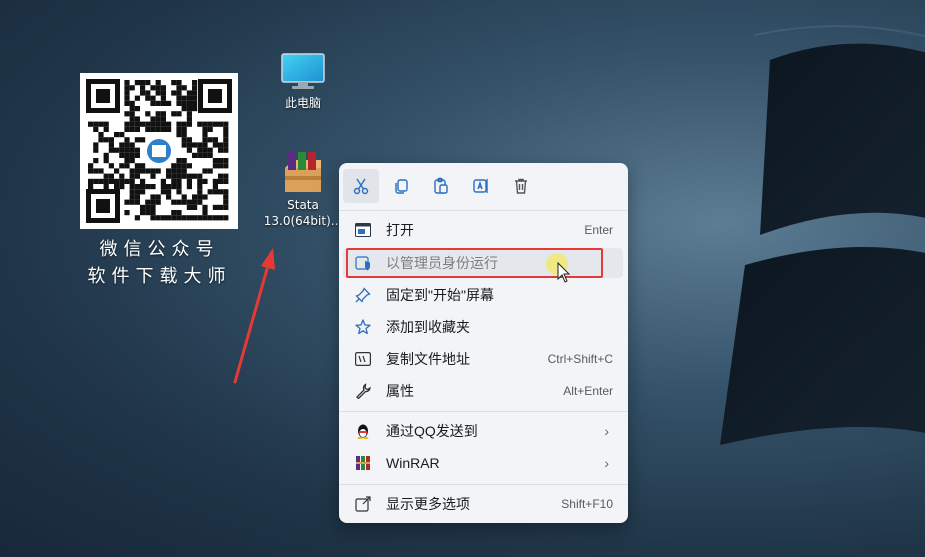 The height and width of the screenshot is (557, 925). Describe the element at coordinates (363, 504) in the screenshot. I see `show-more-icon` at that location.